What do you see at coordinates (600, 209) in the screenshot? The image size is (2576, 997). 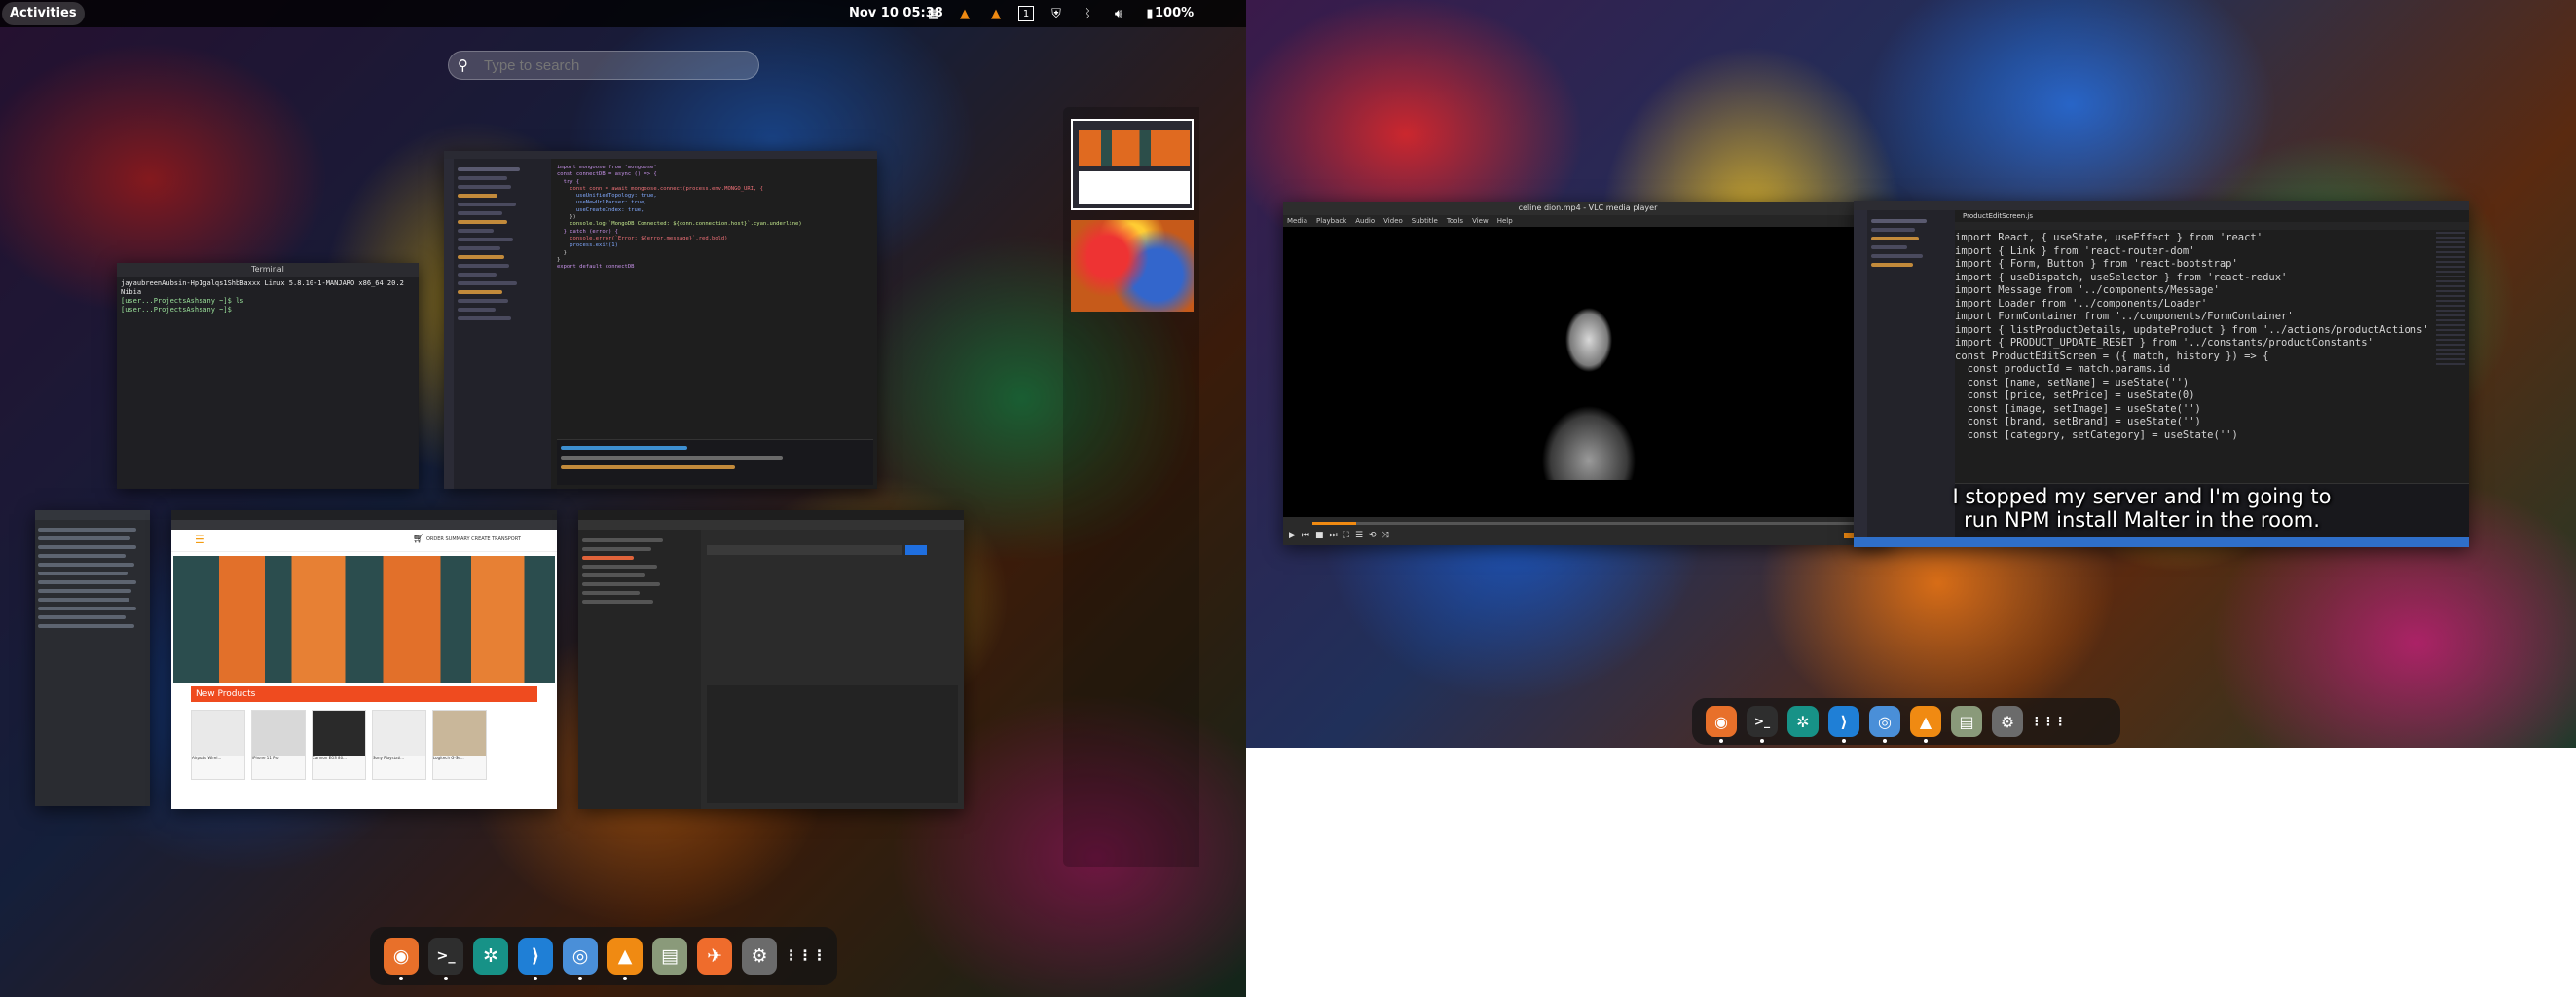 I see `code-line: useCreateIndex: true,` at bounding box center [600, 209].